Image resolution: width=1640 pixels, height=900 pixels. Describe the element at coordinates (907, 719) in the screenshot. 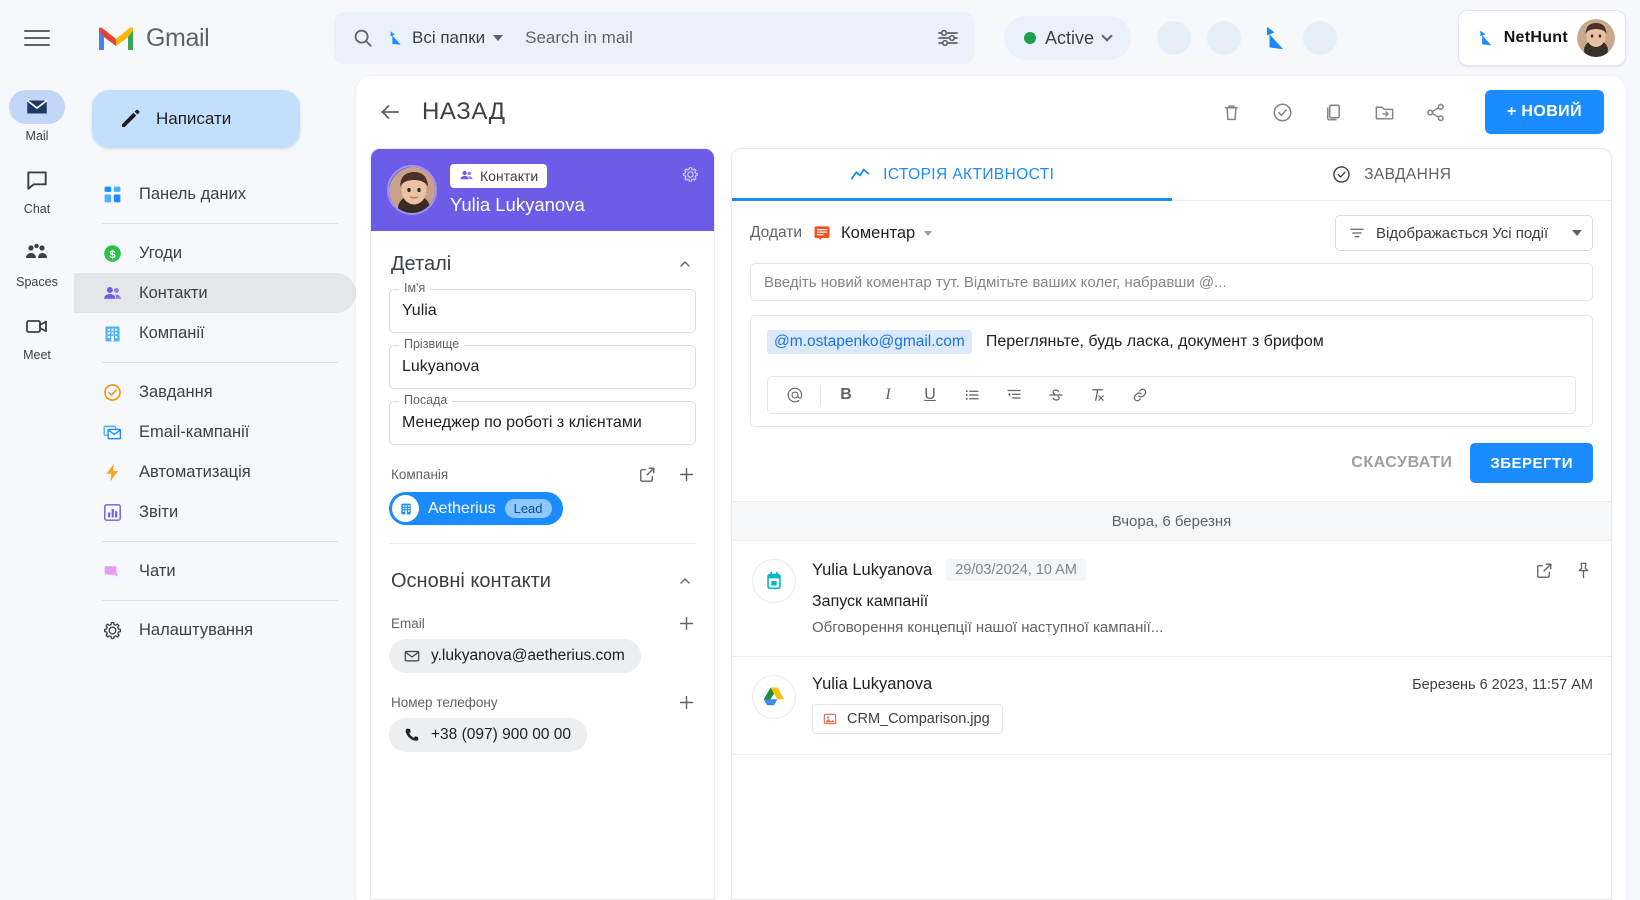

I see `attachment-chip: CRM_Comparison.jpg` at that location.